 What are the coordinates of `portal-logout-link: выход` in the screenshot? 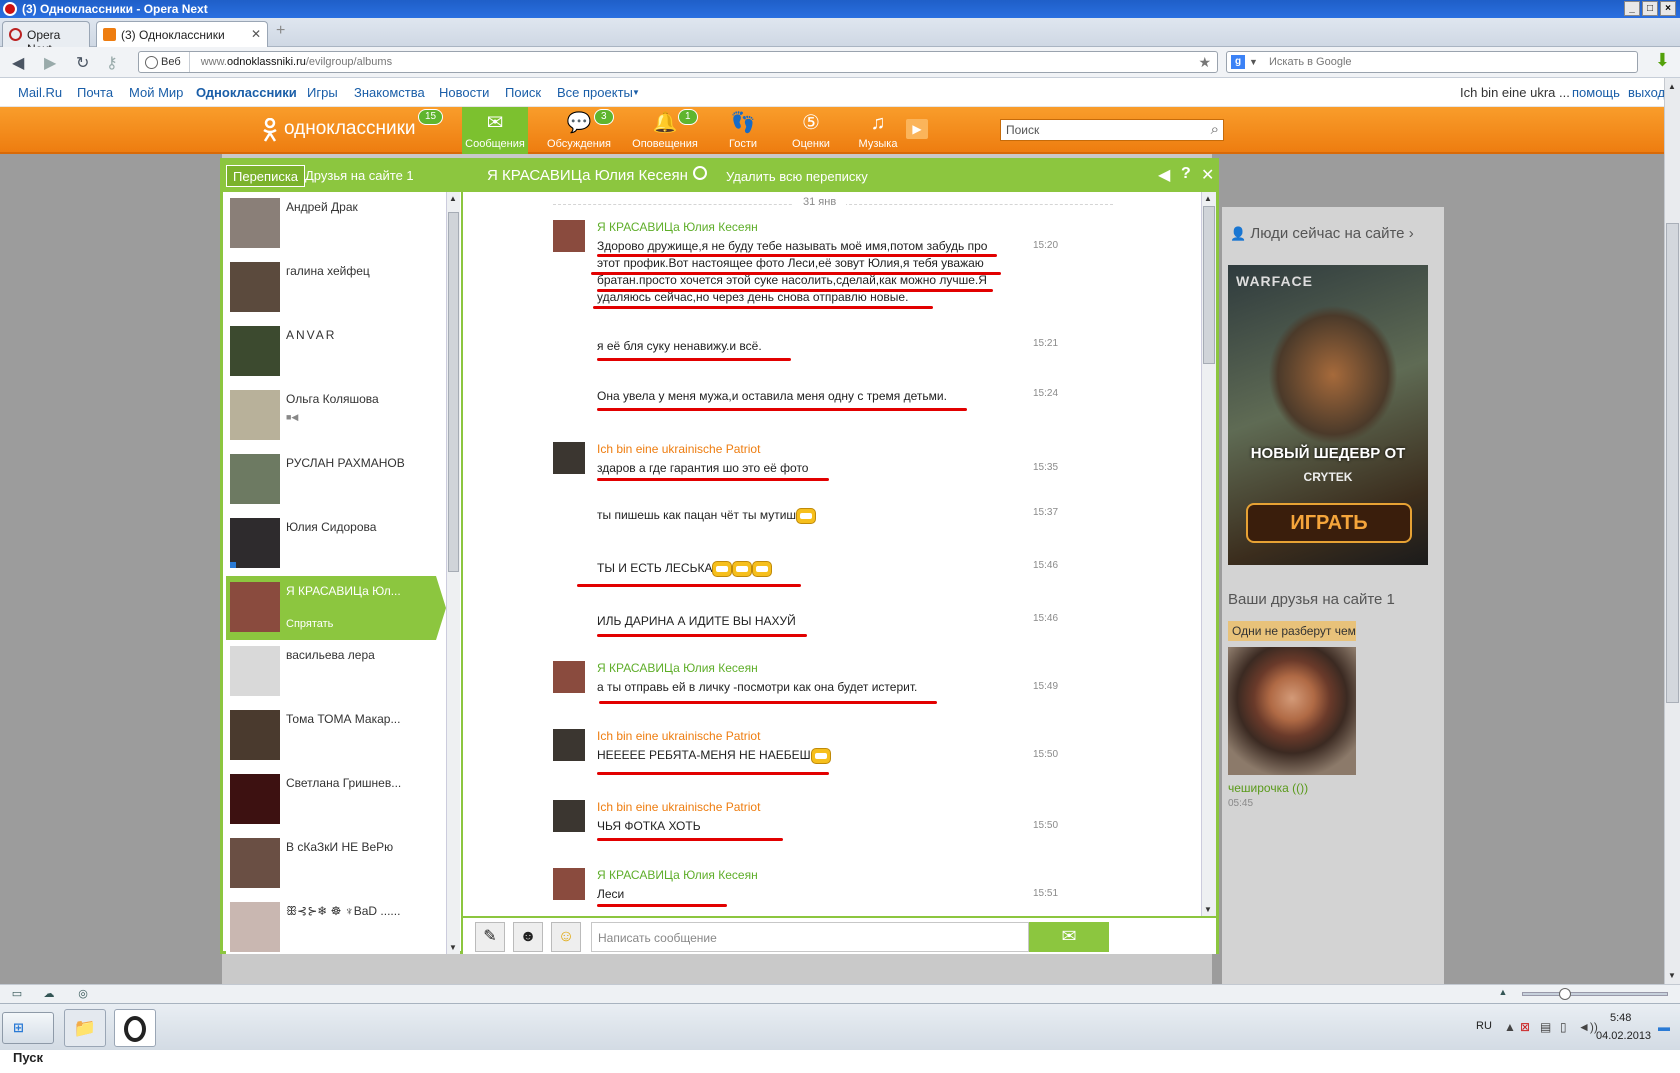 It's located at (1646, 92).